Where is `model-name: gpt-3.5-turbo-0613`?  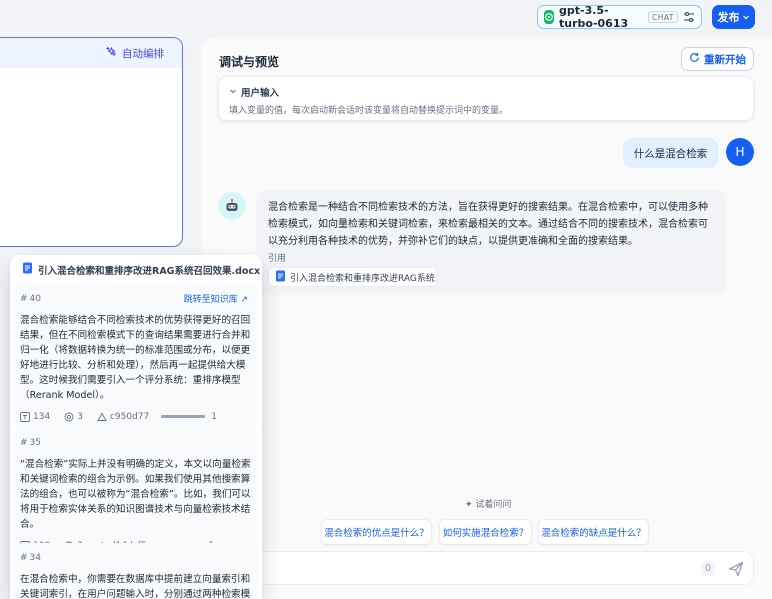 model-name: gpt-3.5-turbo-0613 is located at coordinates (594, 17).